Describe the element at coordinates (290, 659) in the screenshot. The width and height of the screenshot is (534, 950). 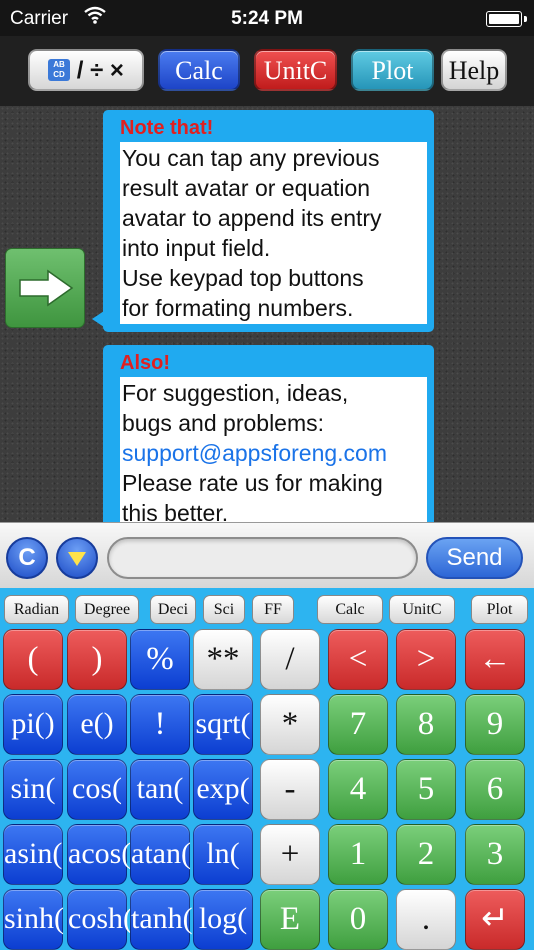
I see `divide-key: /` at that location.